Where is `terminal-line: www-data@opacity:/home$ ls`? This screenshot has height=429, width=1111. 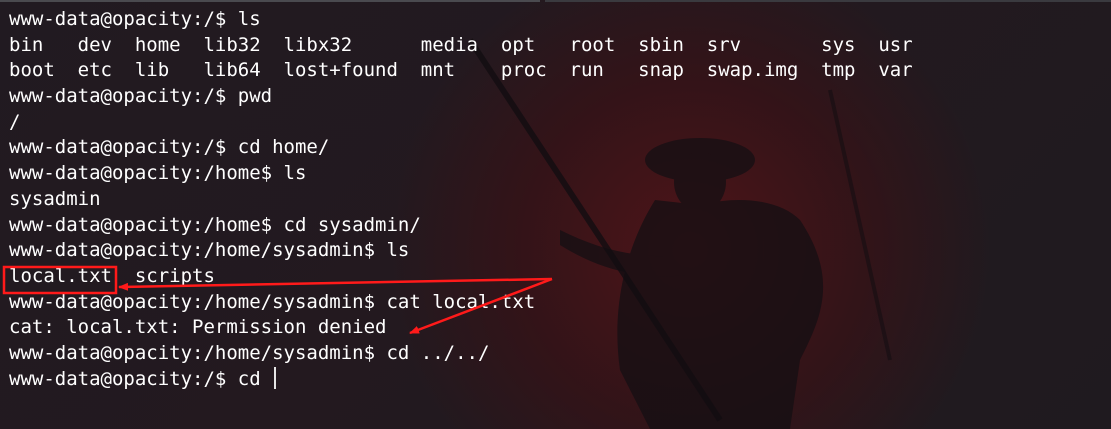 terminal-line: www-data@opacity:/home$ ls is located at coordinates (158, 173).